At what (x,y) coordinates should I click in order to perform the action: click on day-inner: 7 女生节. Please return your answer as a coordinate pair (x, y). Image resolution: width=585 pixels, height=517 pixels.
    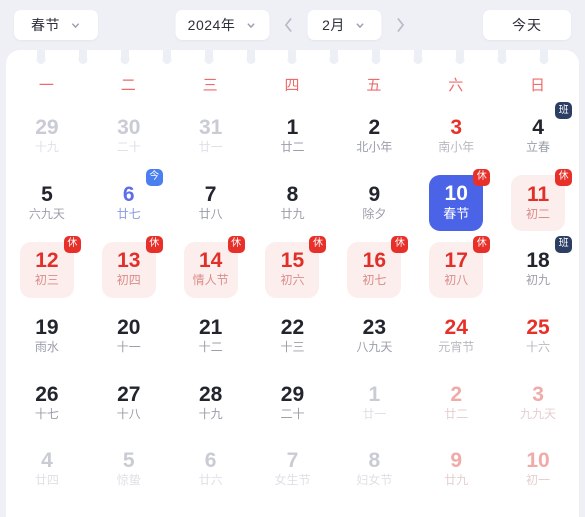
    Looking at the image, I should click on (292, 470).